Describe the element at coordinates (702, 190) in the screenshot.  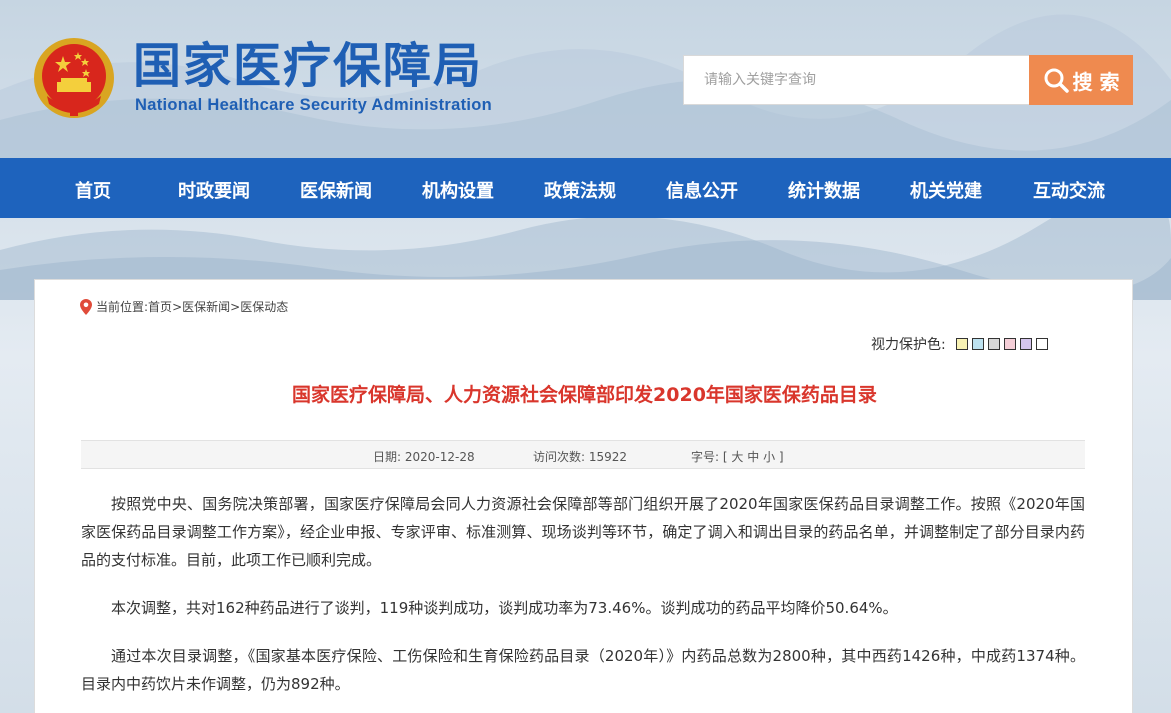
I see `nav-item-info-disclosure: 信息公开` at that location.